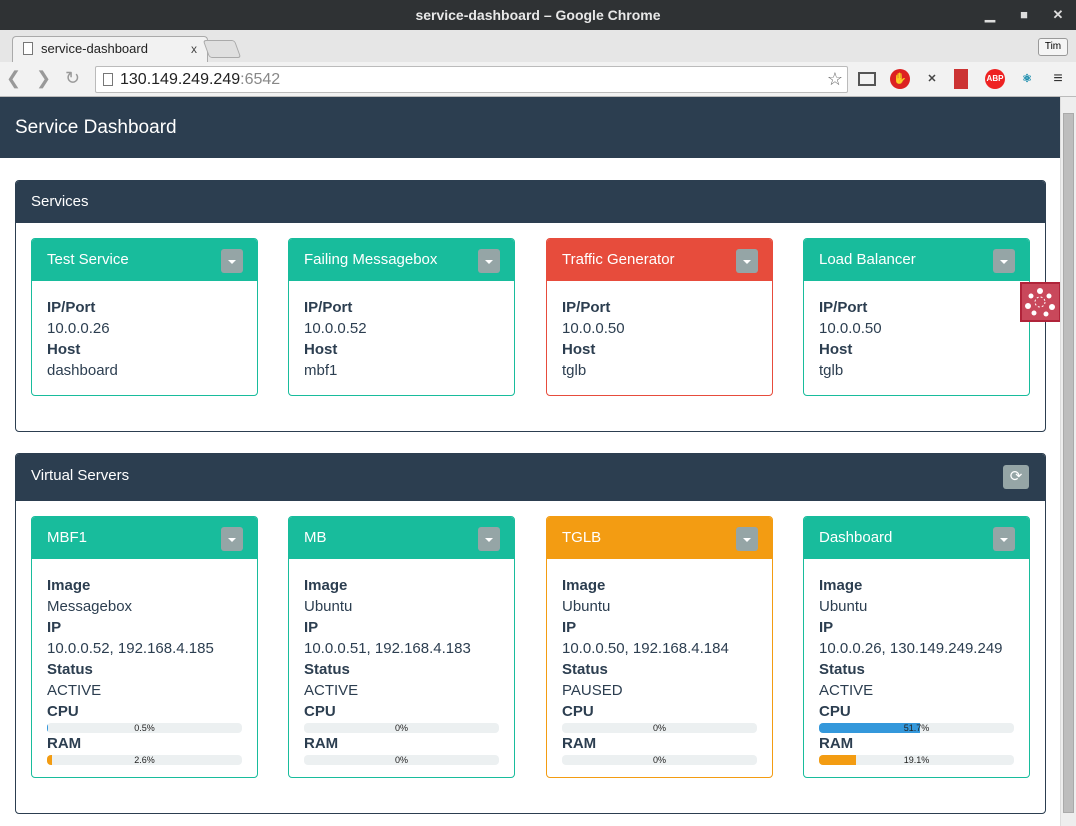 Image resolution: width=1076 pixels, height=826 pixels. Describe the element at coordinates (401, 538) in the screenshot. I see `server-card-header: MB` at that location.